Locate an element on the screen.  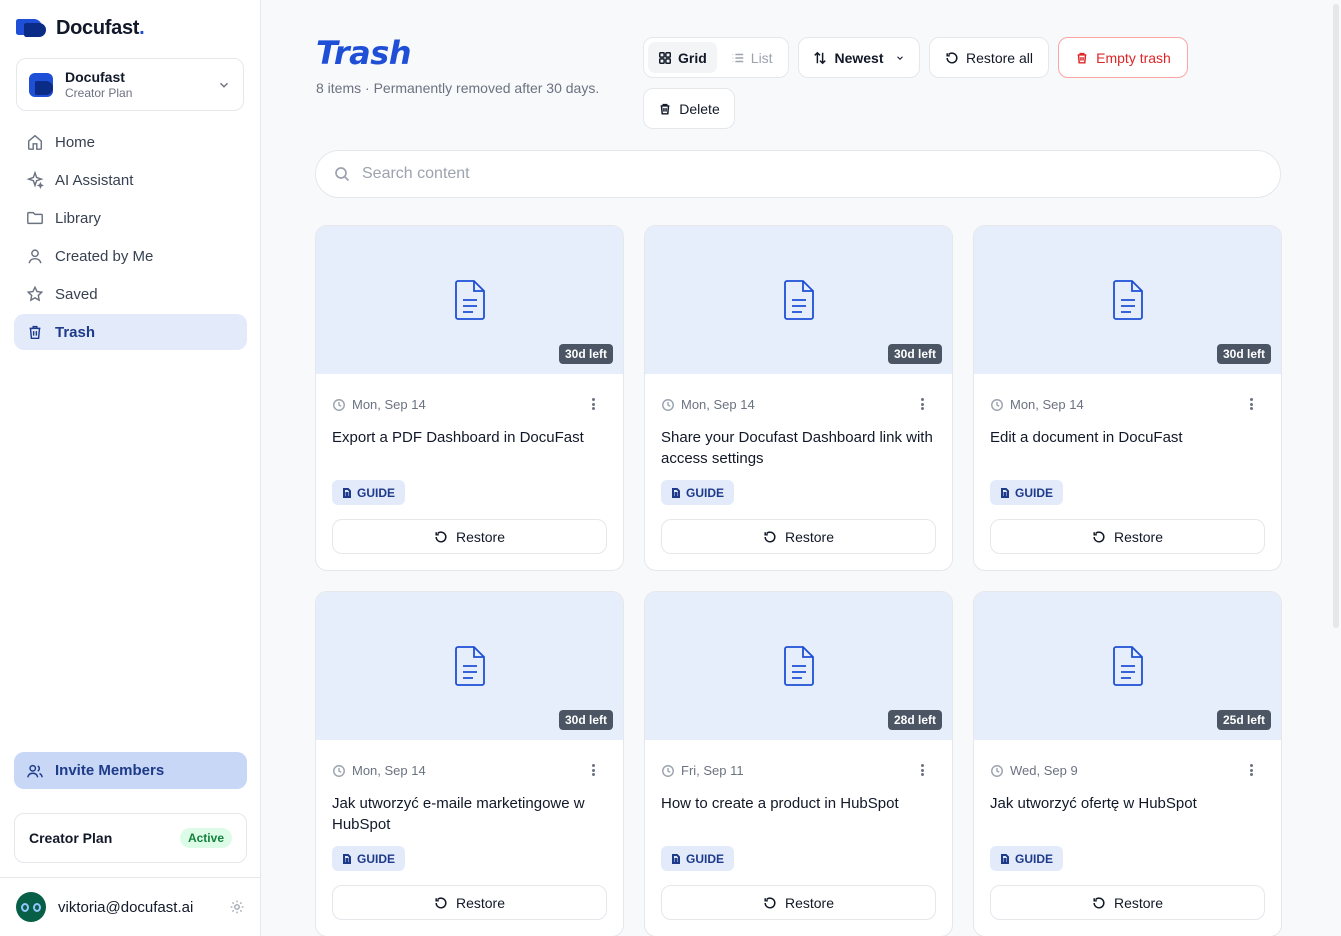
chevron-down-icon is located at coordinates (899, 57).